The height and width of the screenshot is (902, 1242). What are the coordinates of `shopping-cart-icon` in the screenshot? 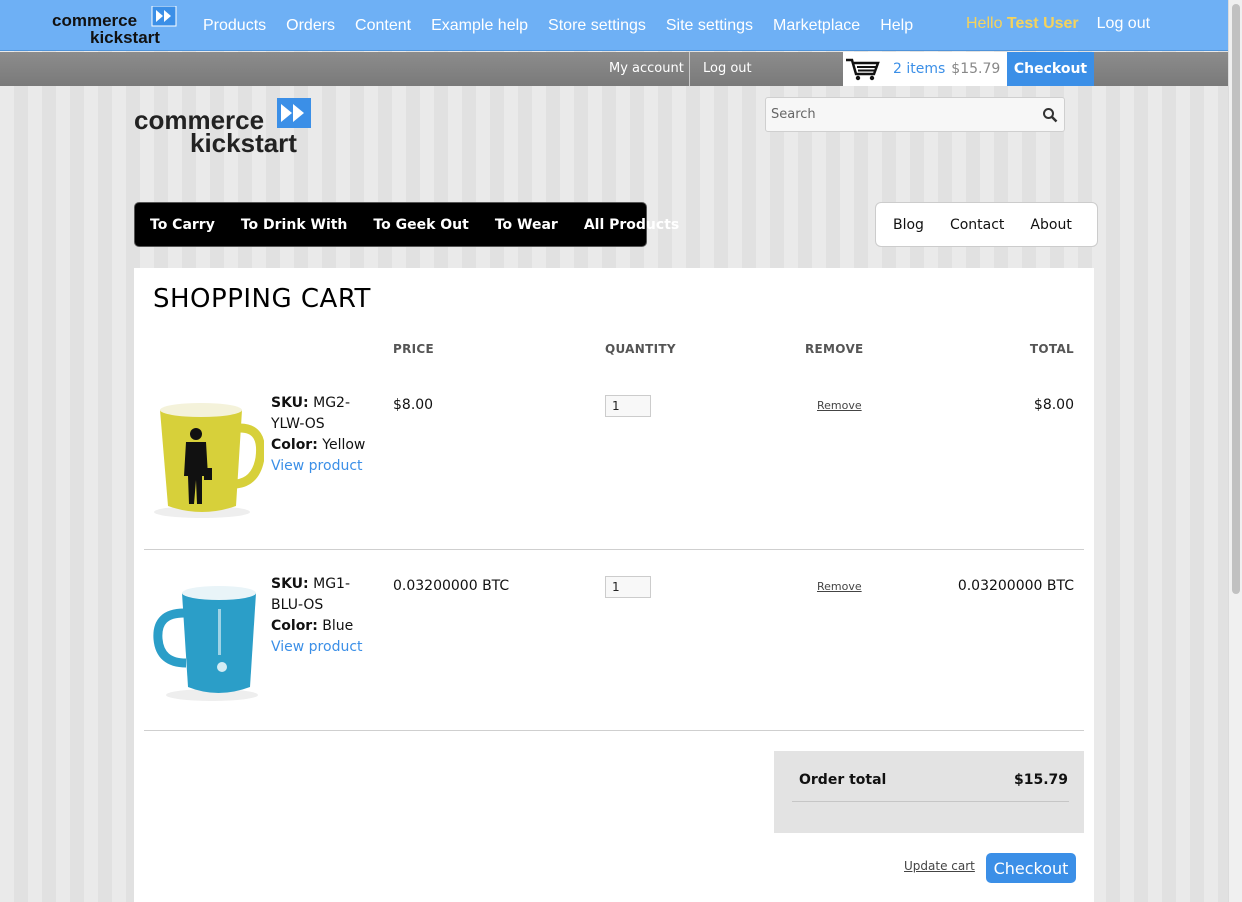 It's located at (863, 69).